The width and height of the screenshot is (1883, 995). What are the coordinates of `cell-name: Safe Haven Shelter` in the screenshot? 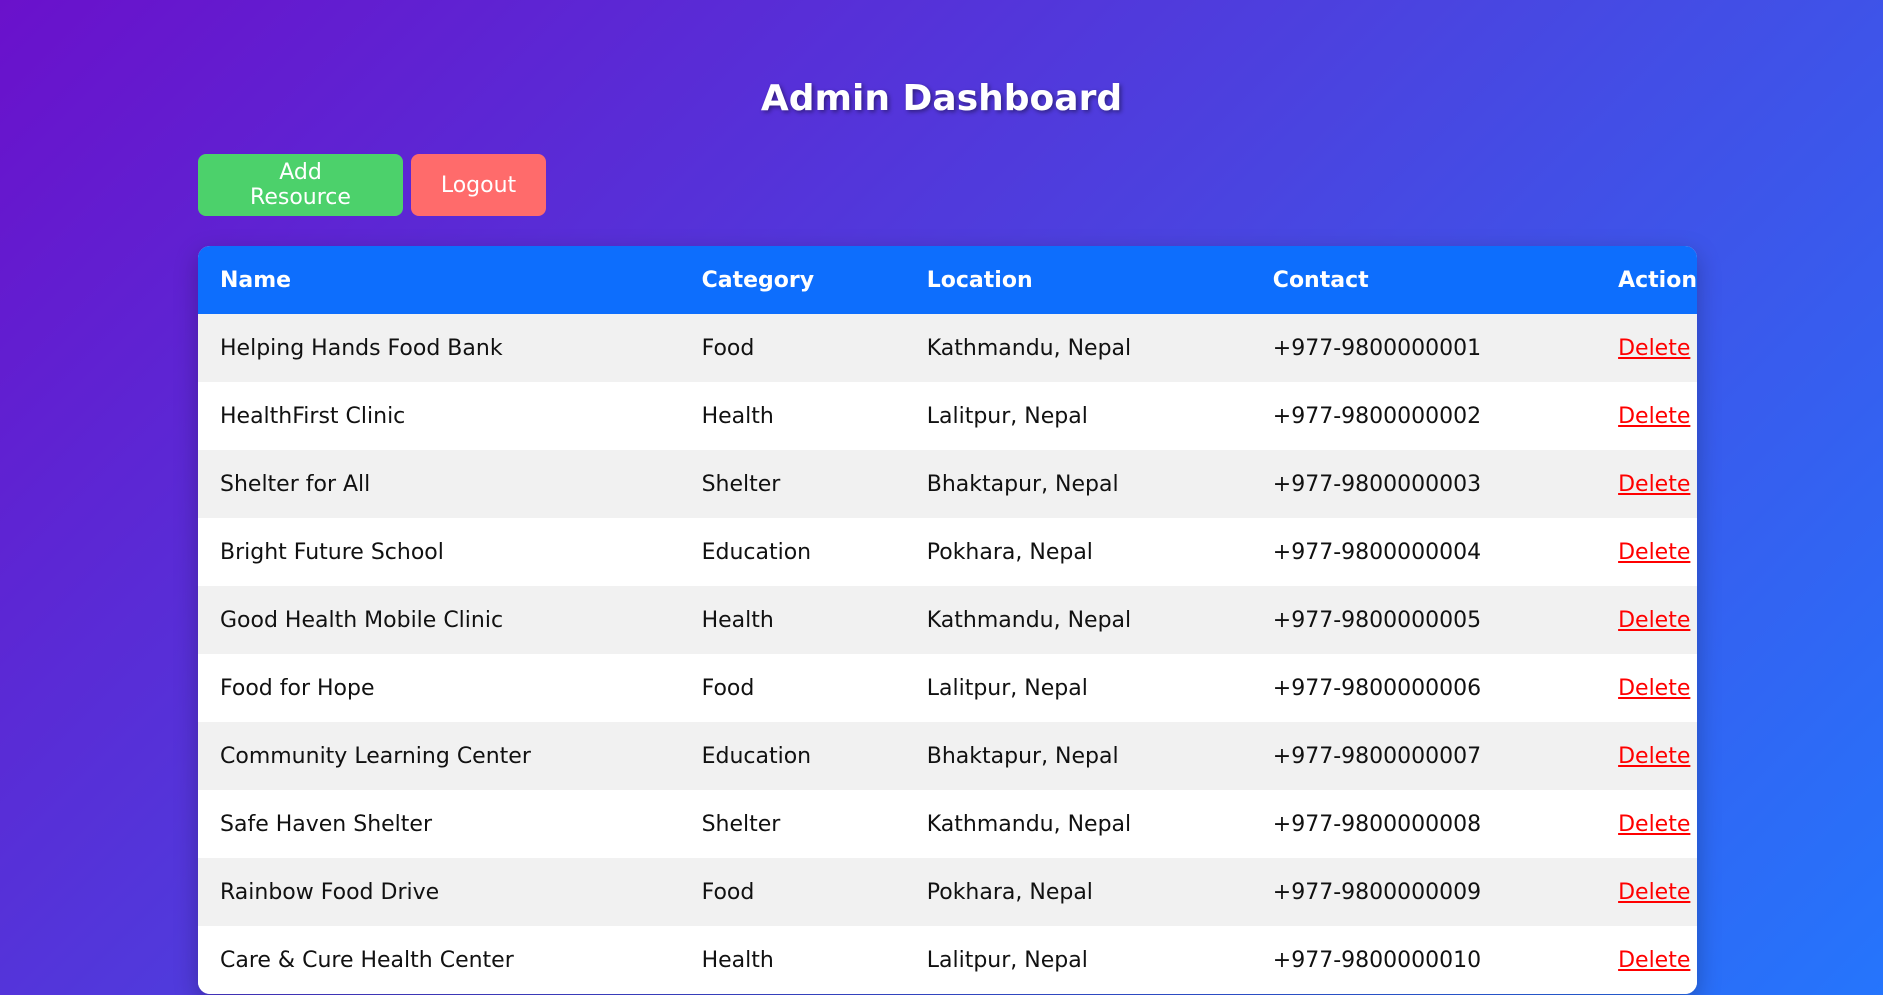 It's located at (326, 824).